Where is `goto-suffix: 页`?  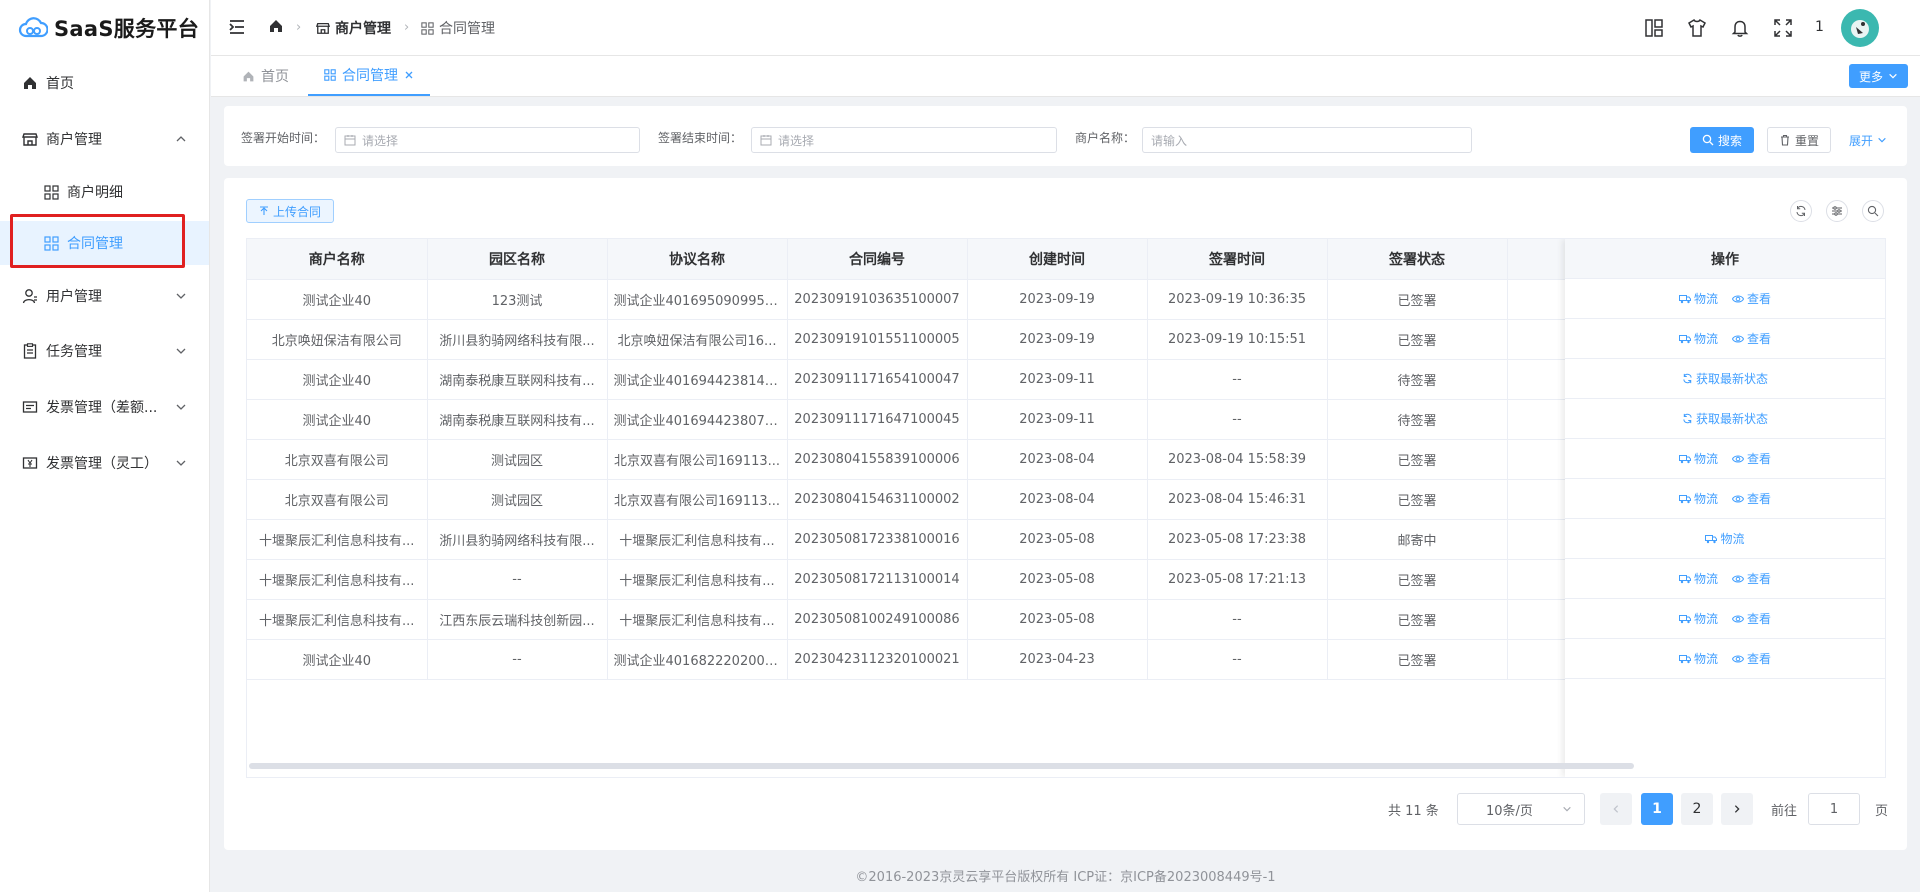 goto-suffix: 页 is located at coordinates (1882, 811).